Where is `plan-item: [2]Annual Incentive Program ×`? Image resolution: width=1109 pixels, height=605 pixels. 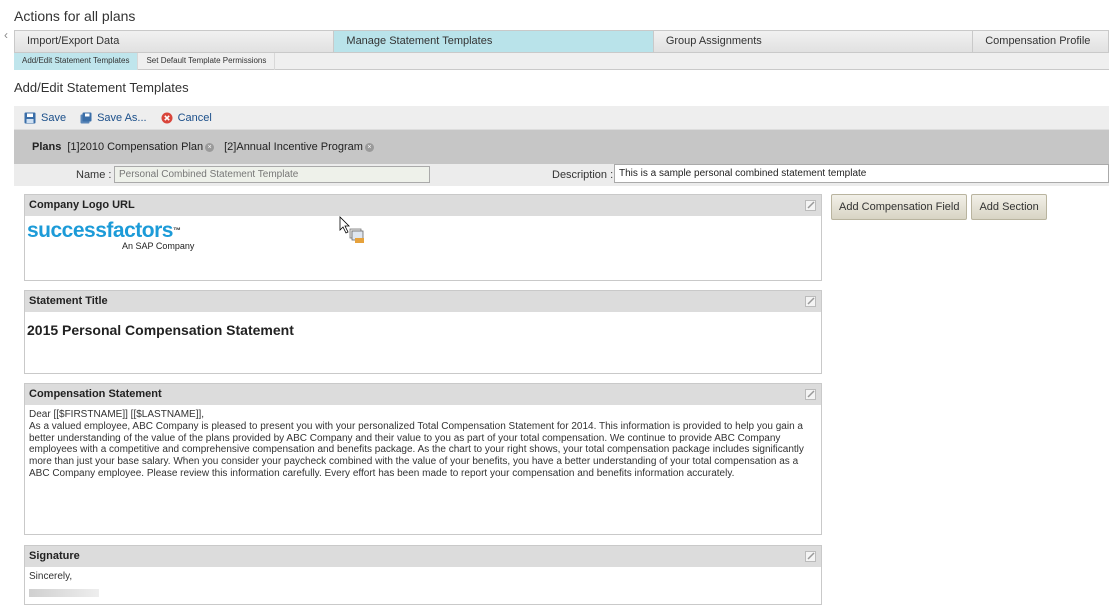
plan-item: [2]Annual Incentive Program × is located at coordinates (299, 147).